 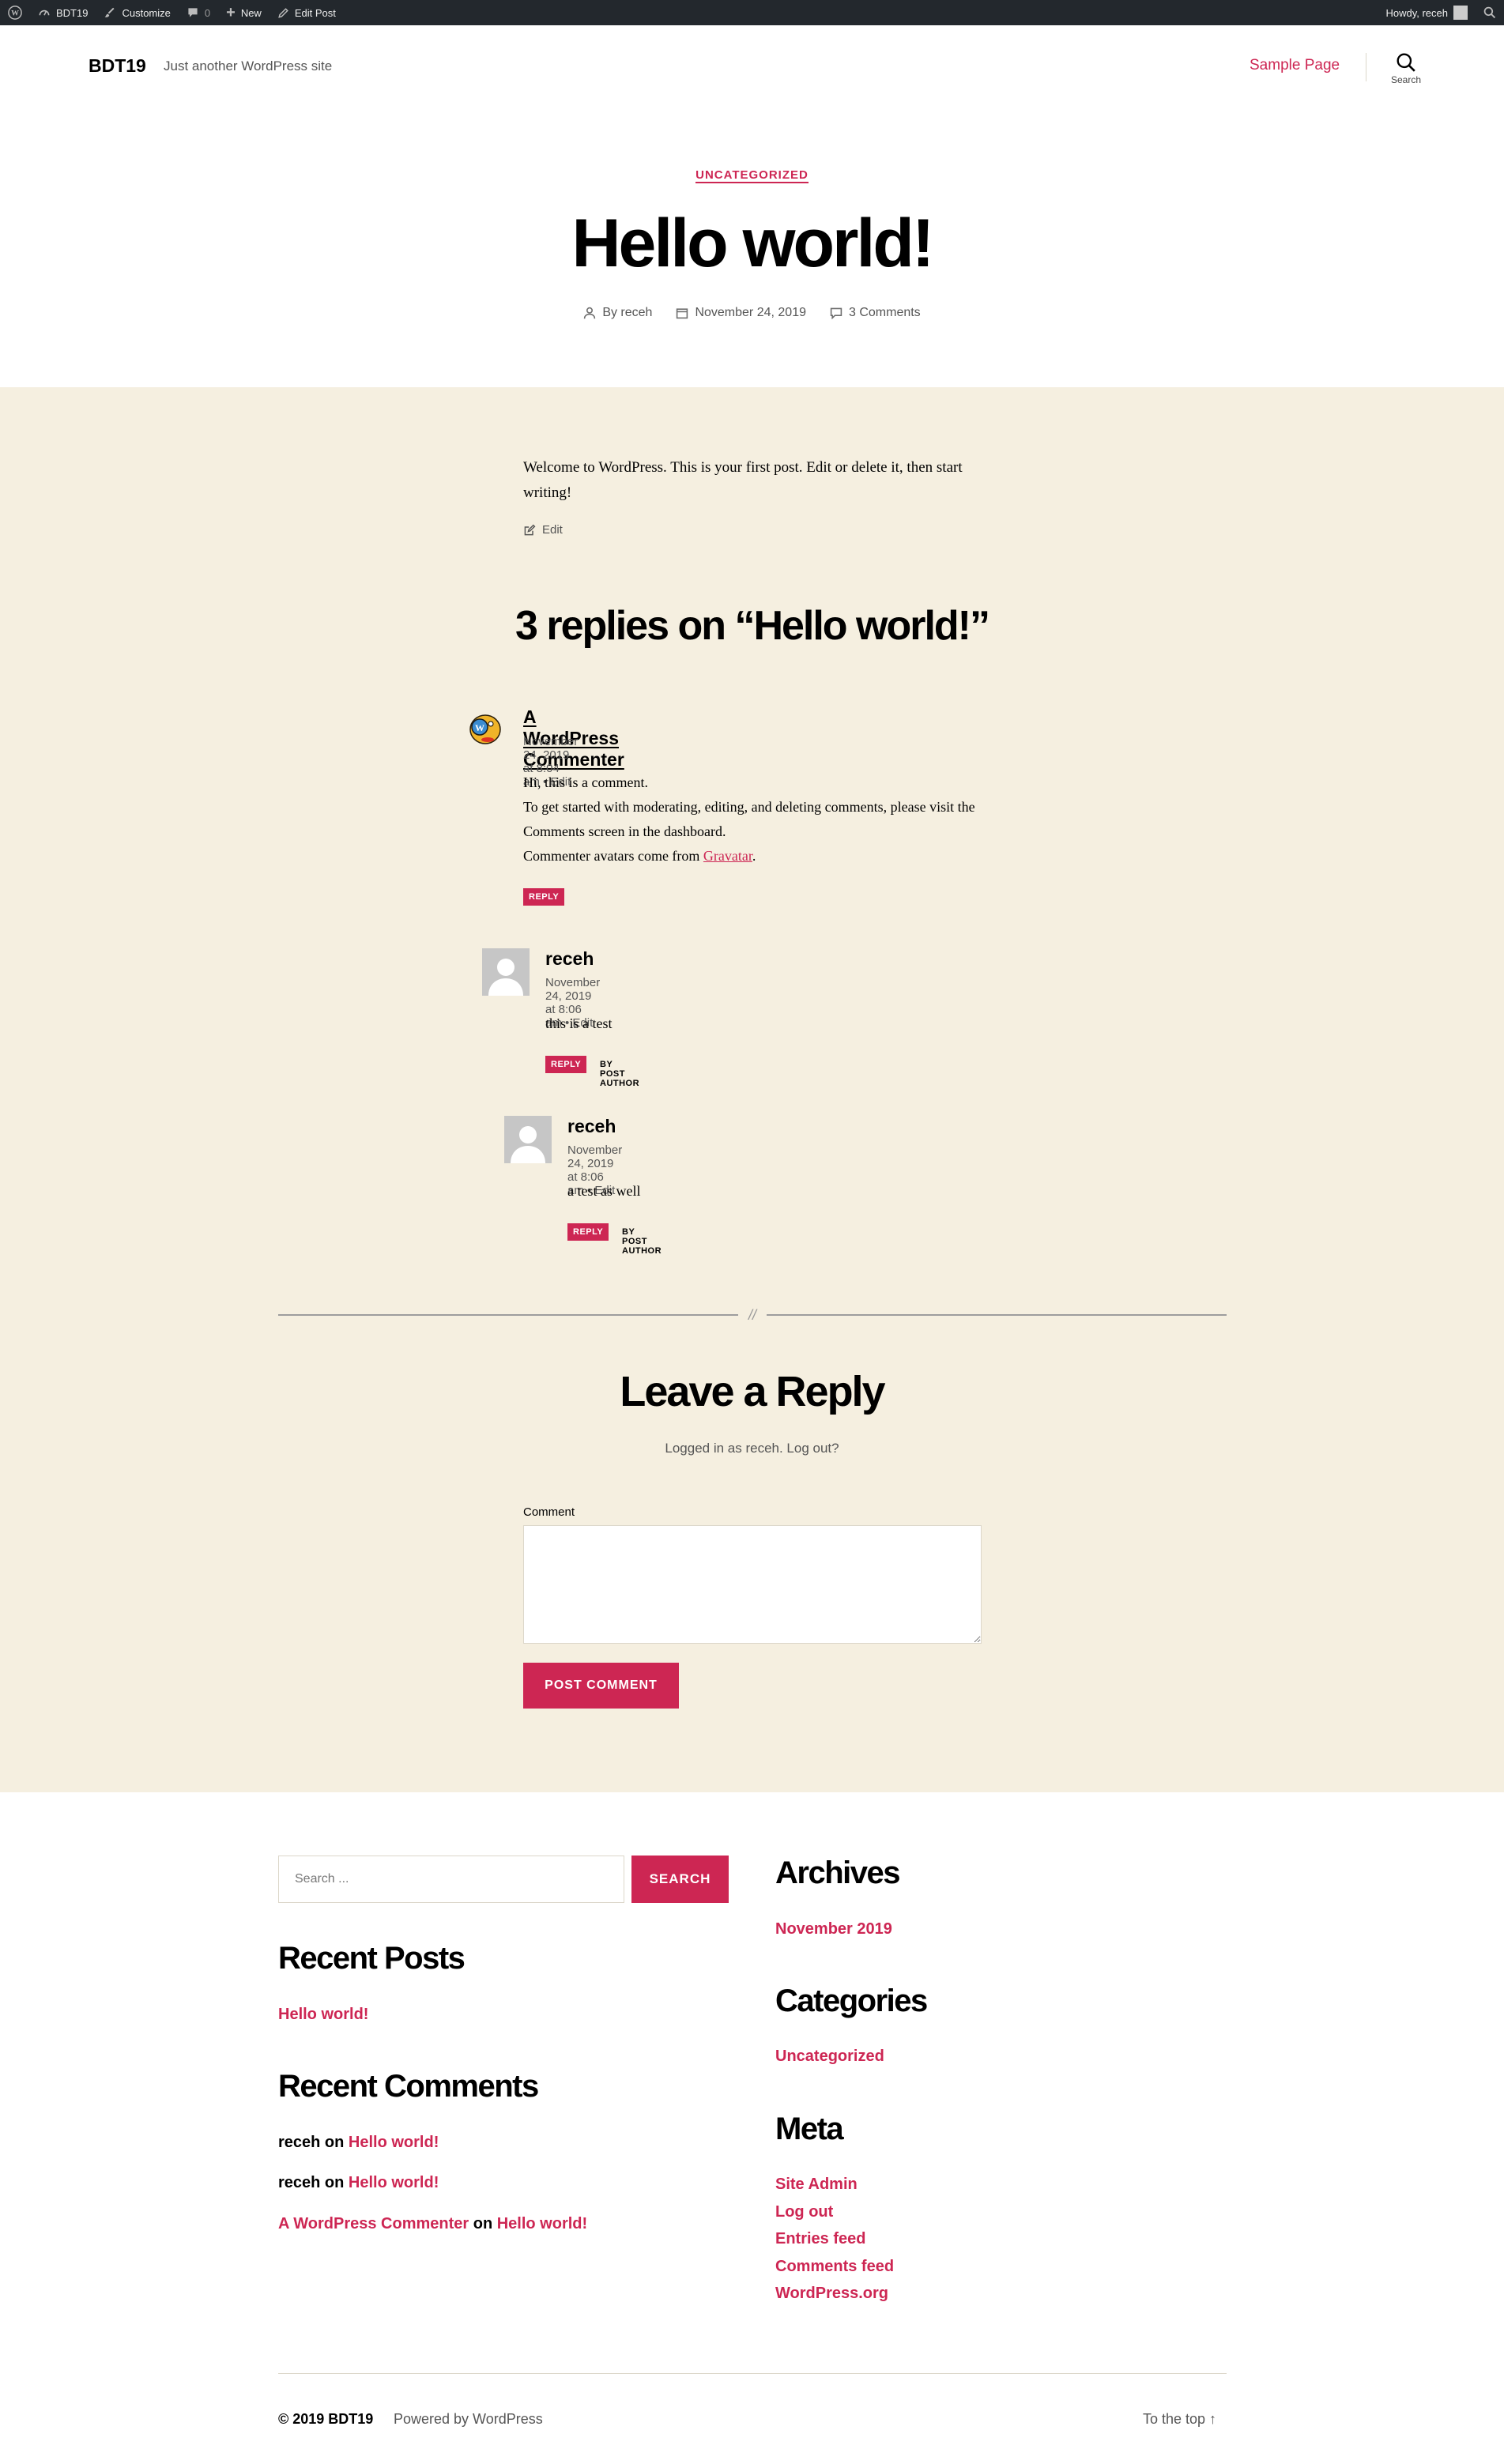 I want to click on admin-bar-site-label: BDT19, so click(x=72, y=12).